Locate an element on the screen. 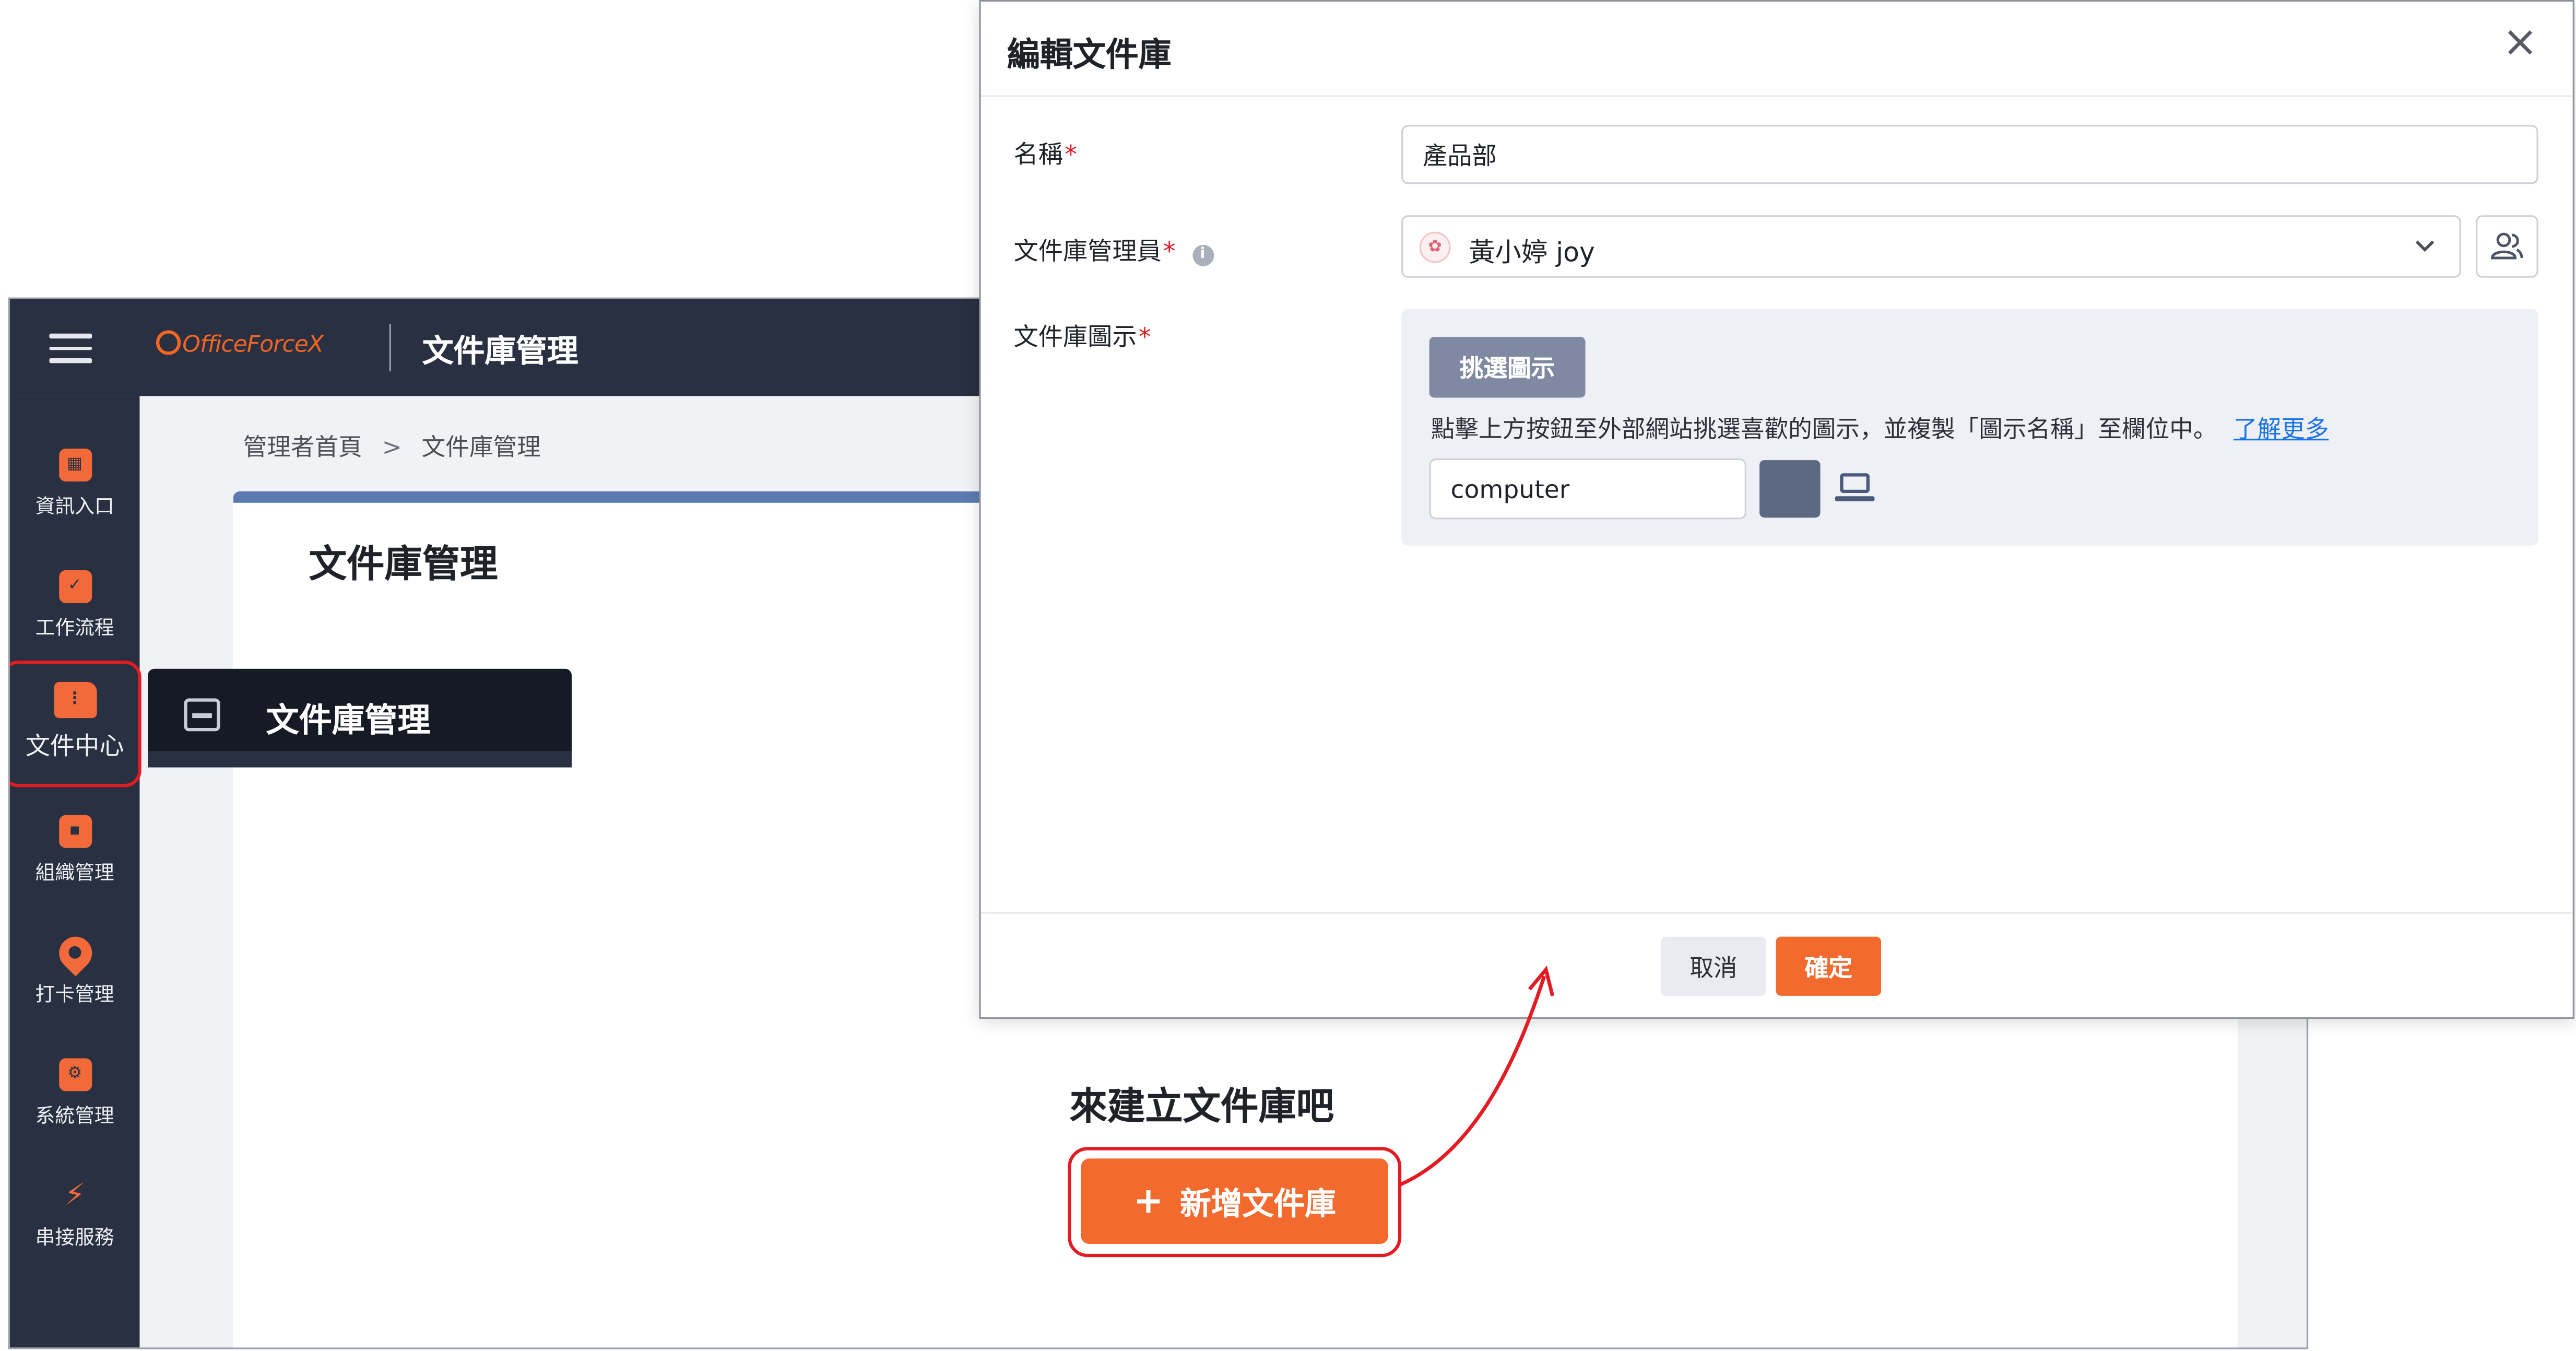 The image size is (2576, 1351). admin-field-label: 文件庫管理員 * i is located at coordinates (1113, 250).